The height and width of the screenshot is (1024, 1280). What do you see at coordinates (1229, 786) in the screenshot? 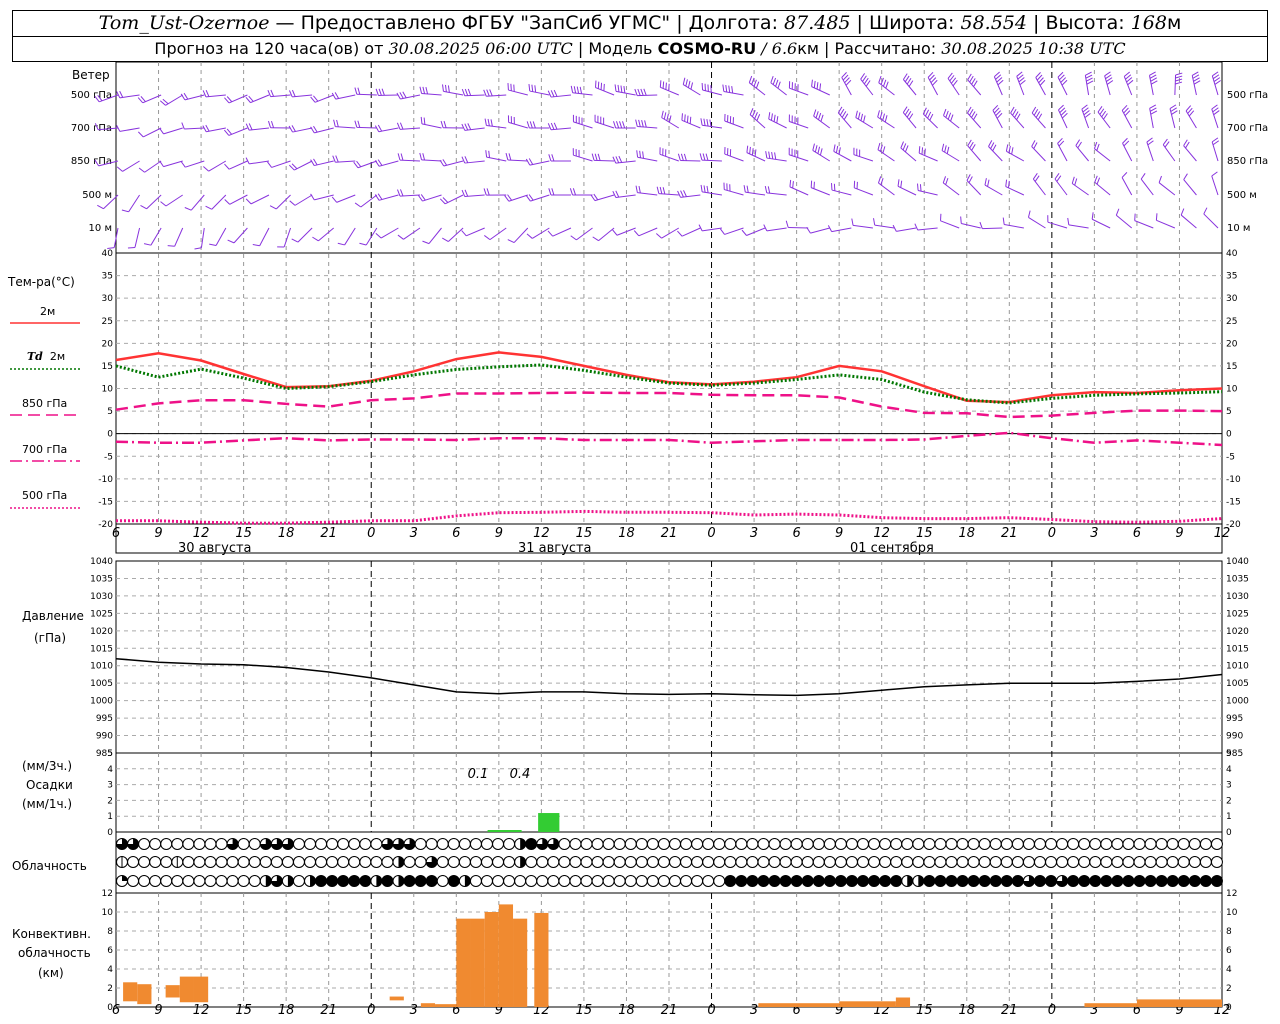
I see `precip-tick-right: 3` at bounding box center [1229, 786].